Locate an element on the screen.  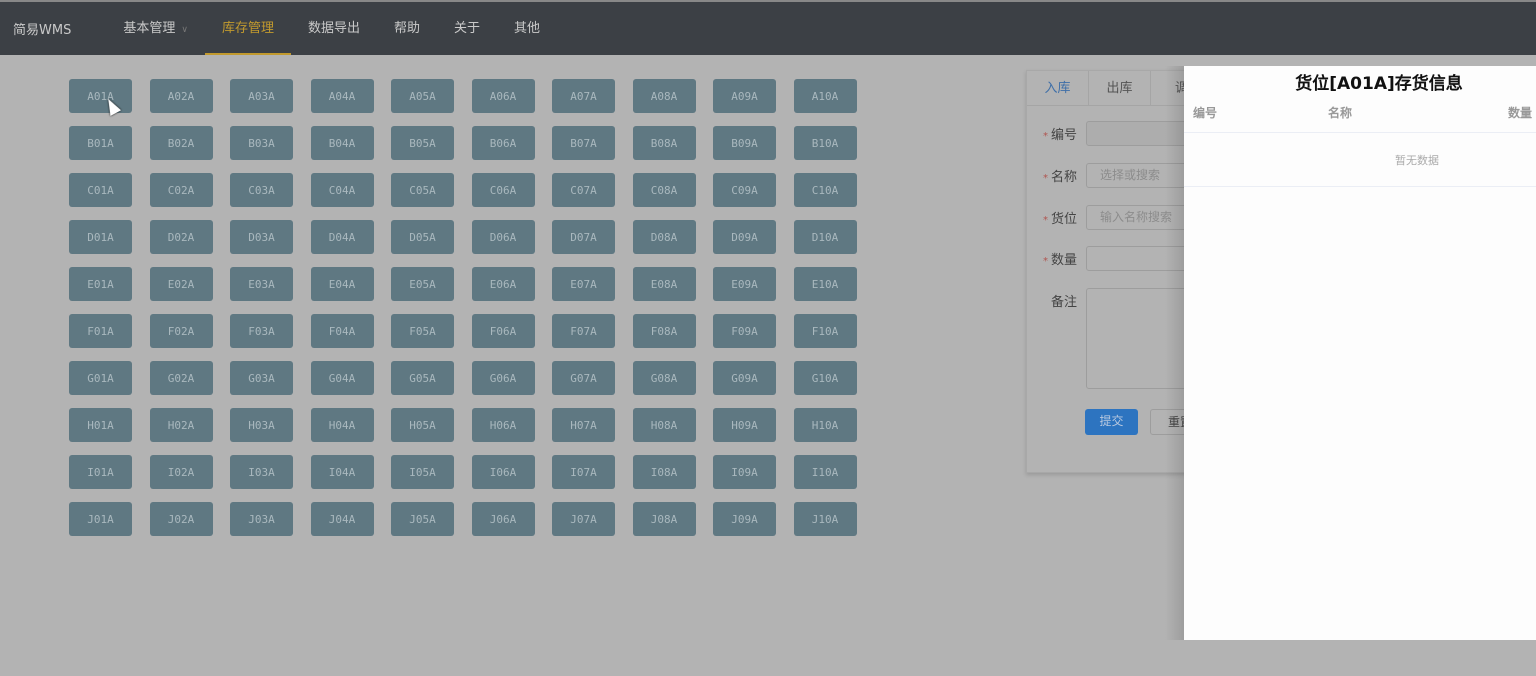
location-cell: A10A is located at coordinates (825, 96).